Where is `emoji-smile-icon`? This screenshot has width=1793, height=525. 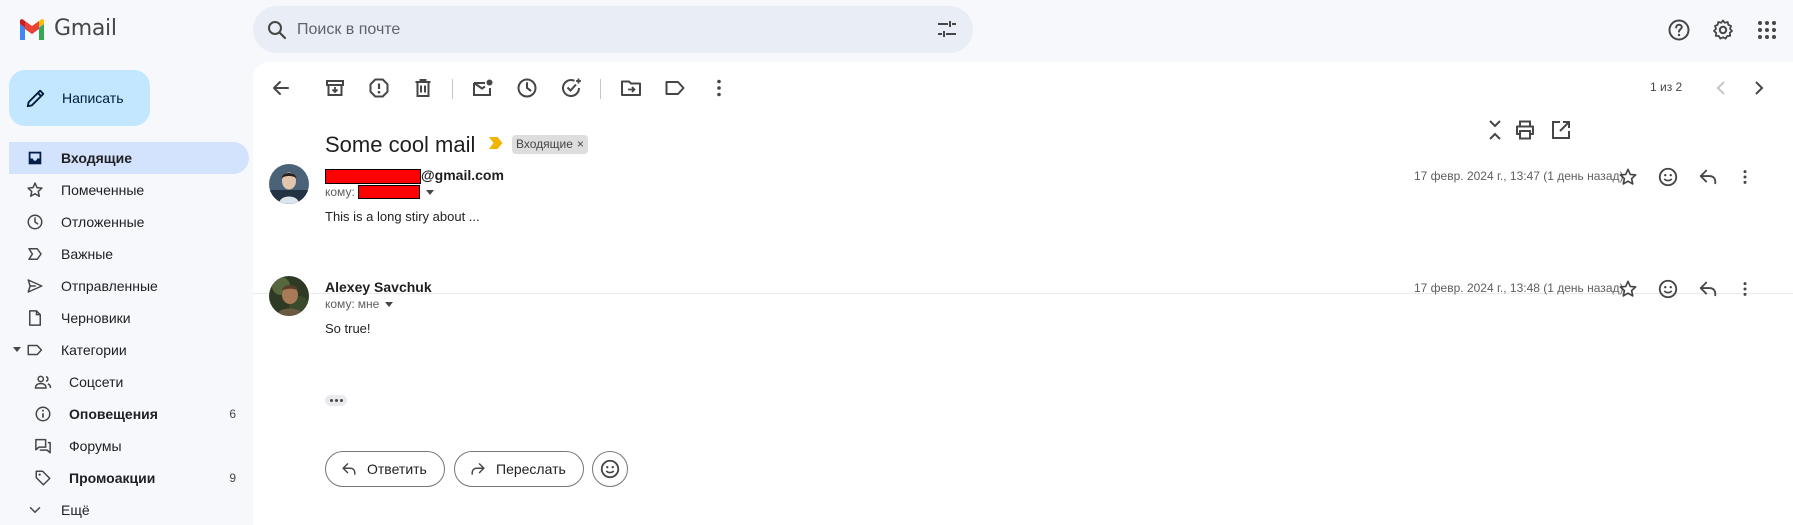 emoji-smile-icon is located at coordinates (610, 469).